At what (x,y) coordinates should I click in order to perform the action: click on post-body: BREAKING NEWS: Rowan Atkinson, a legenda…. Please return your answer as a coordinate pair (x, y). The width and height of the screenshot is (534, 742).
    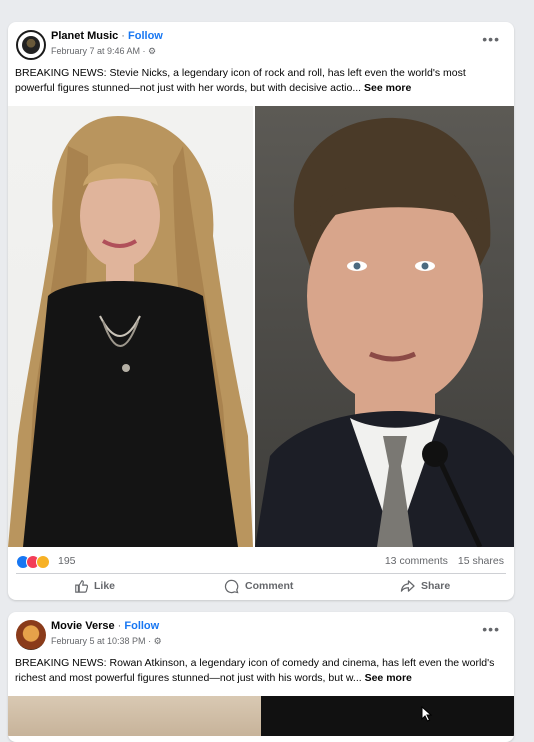
    Looking at the image, I should click on (255, 670).